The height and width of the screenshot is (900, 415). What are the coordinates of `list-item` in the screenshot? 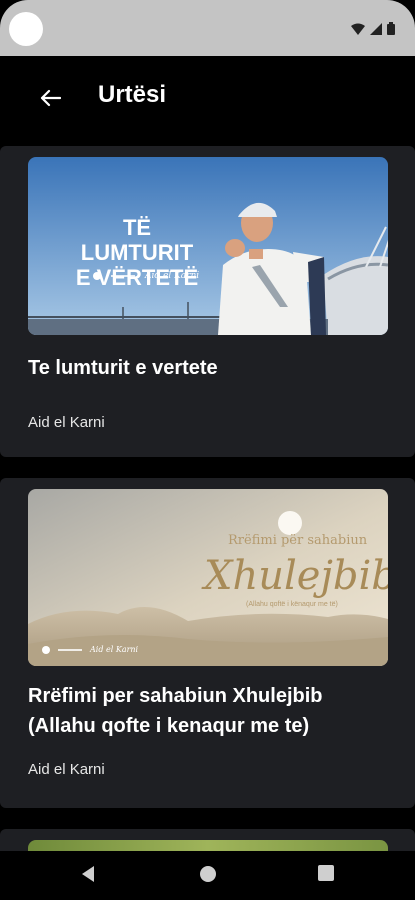 It's located at (207, 840).